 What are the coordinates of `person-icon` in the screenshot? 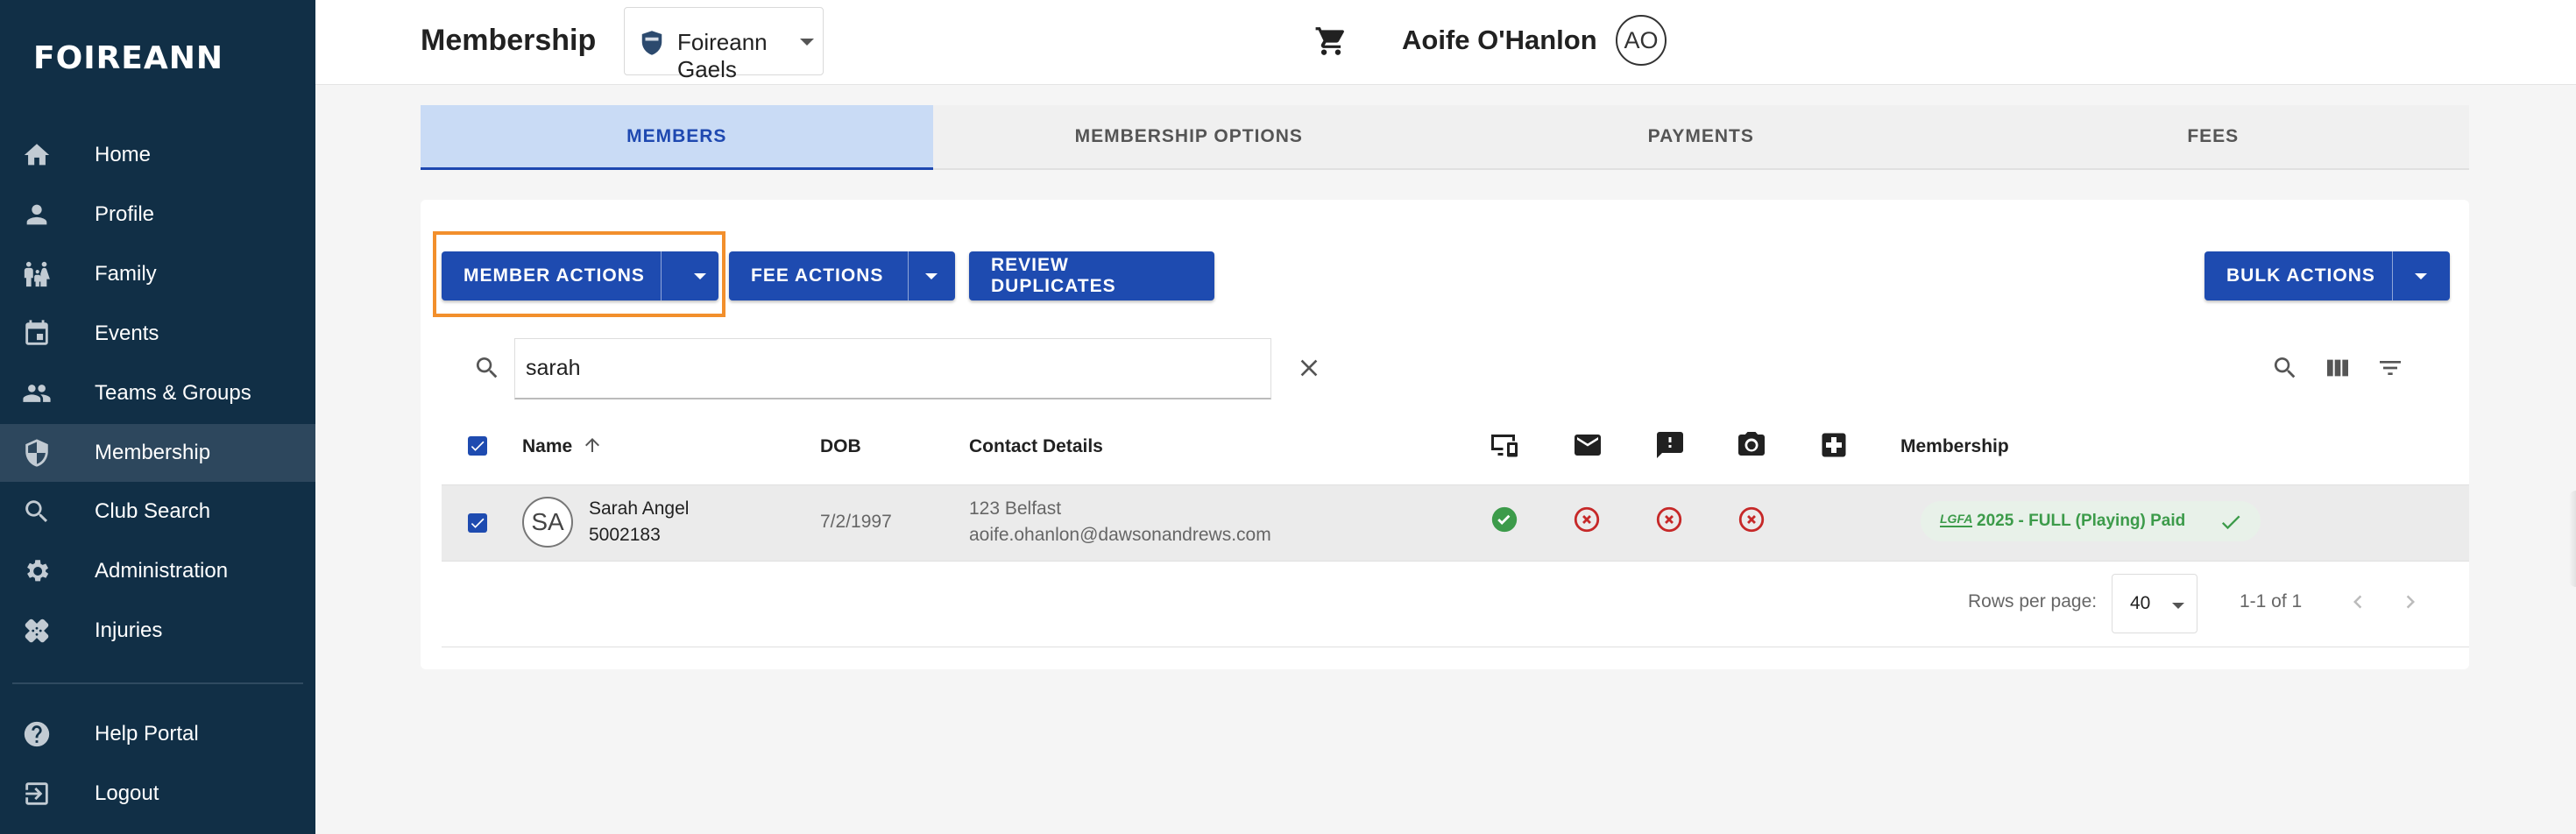 It's located at (37, 214).